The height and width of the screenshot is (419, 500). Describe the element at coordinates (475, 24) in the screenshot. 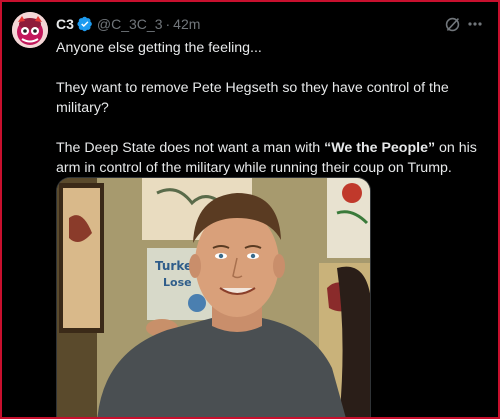

I see `more-icon` at that location.